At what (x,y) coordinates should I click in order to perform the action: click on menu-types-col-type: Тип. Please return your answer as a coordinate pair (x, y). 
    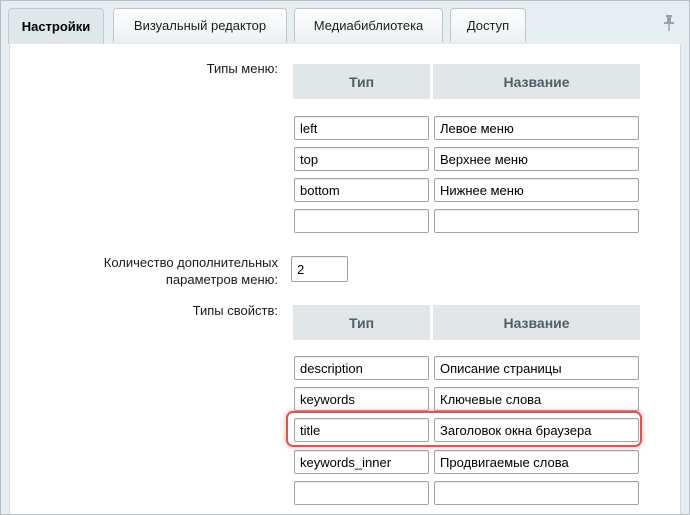
    Looking at the image, I should click on (361, 81).